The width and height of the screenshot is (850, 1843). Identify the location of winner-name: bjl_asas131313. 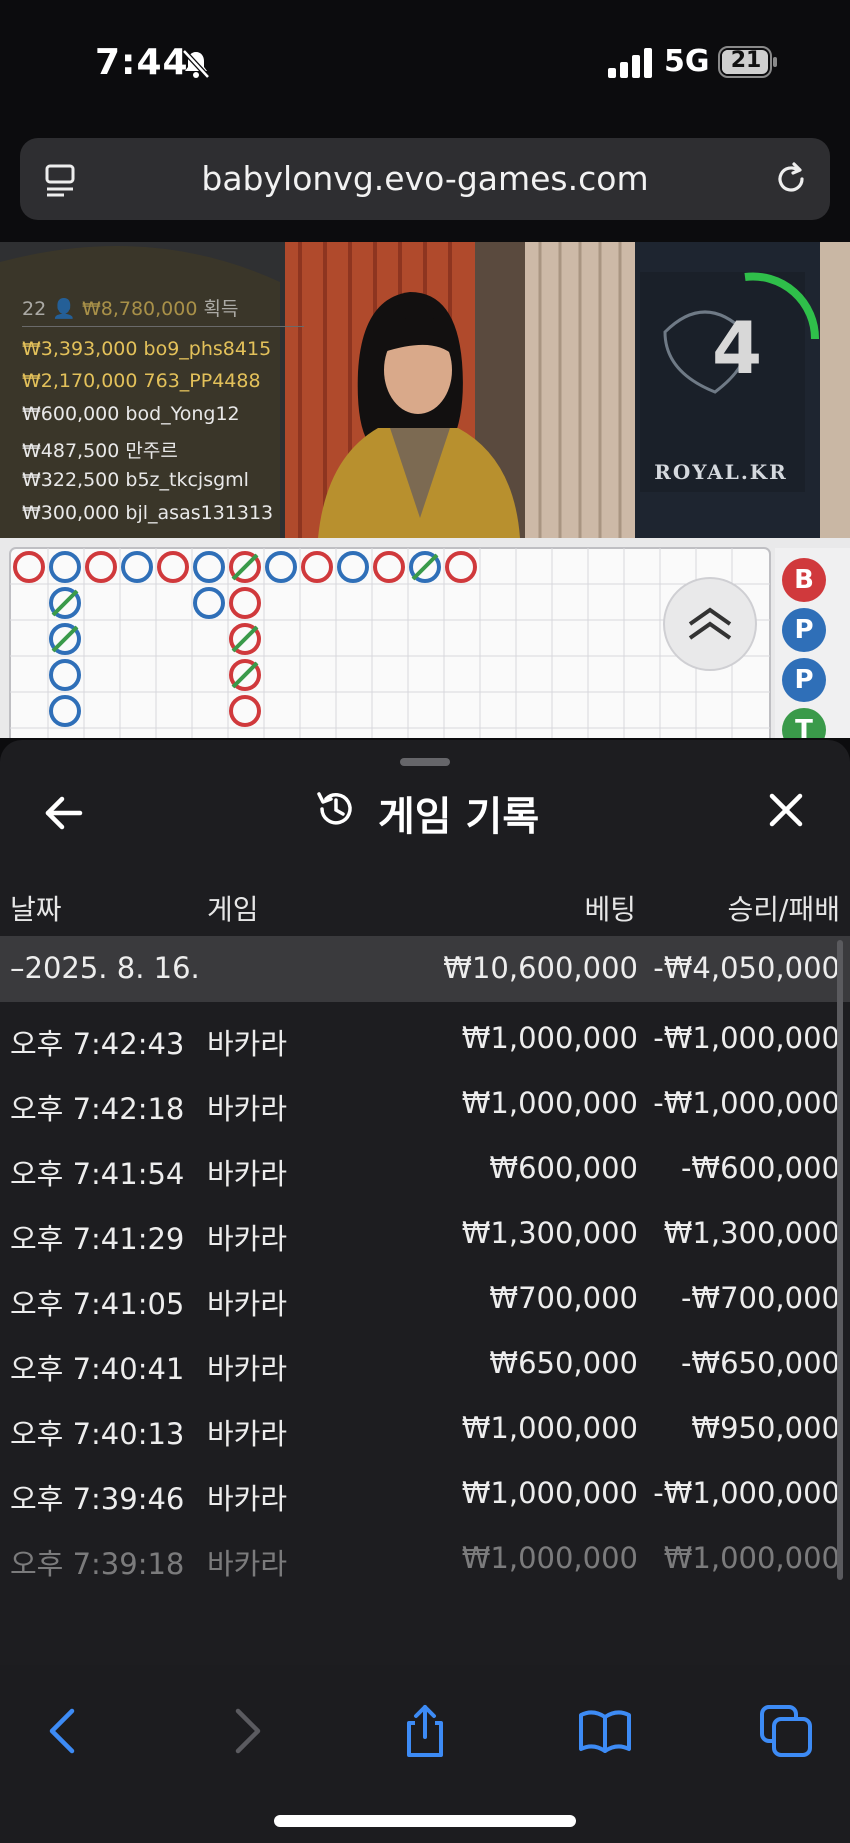
(199, 513).